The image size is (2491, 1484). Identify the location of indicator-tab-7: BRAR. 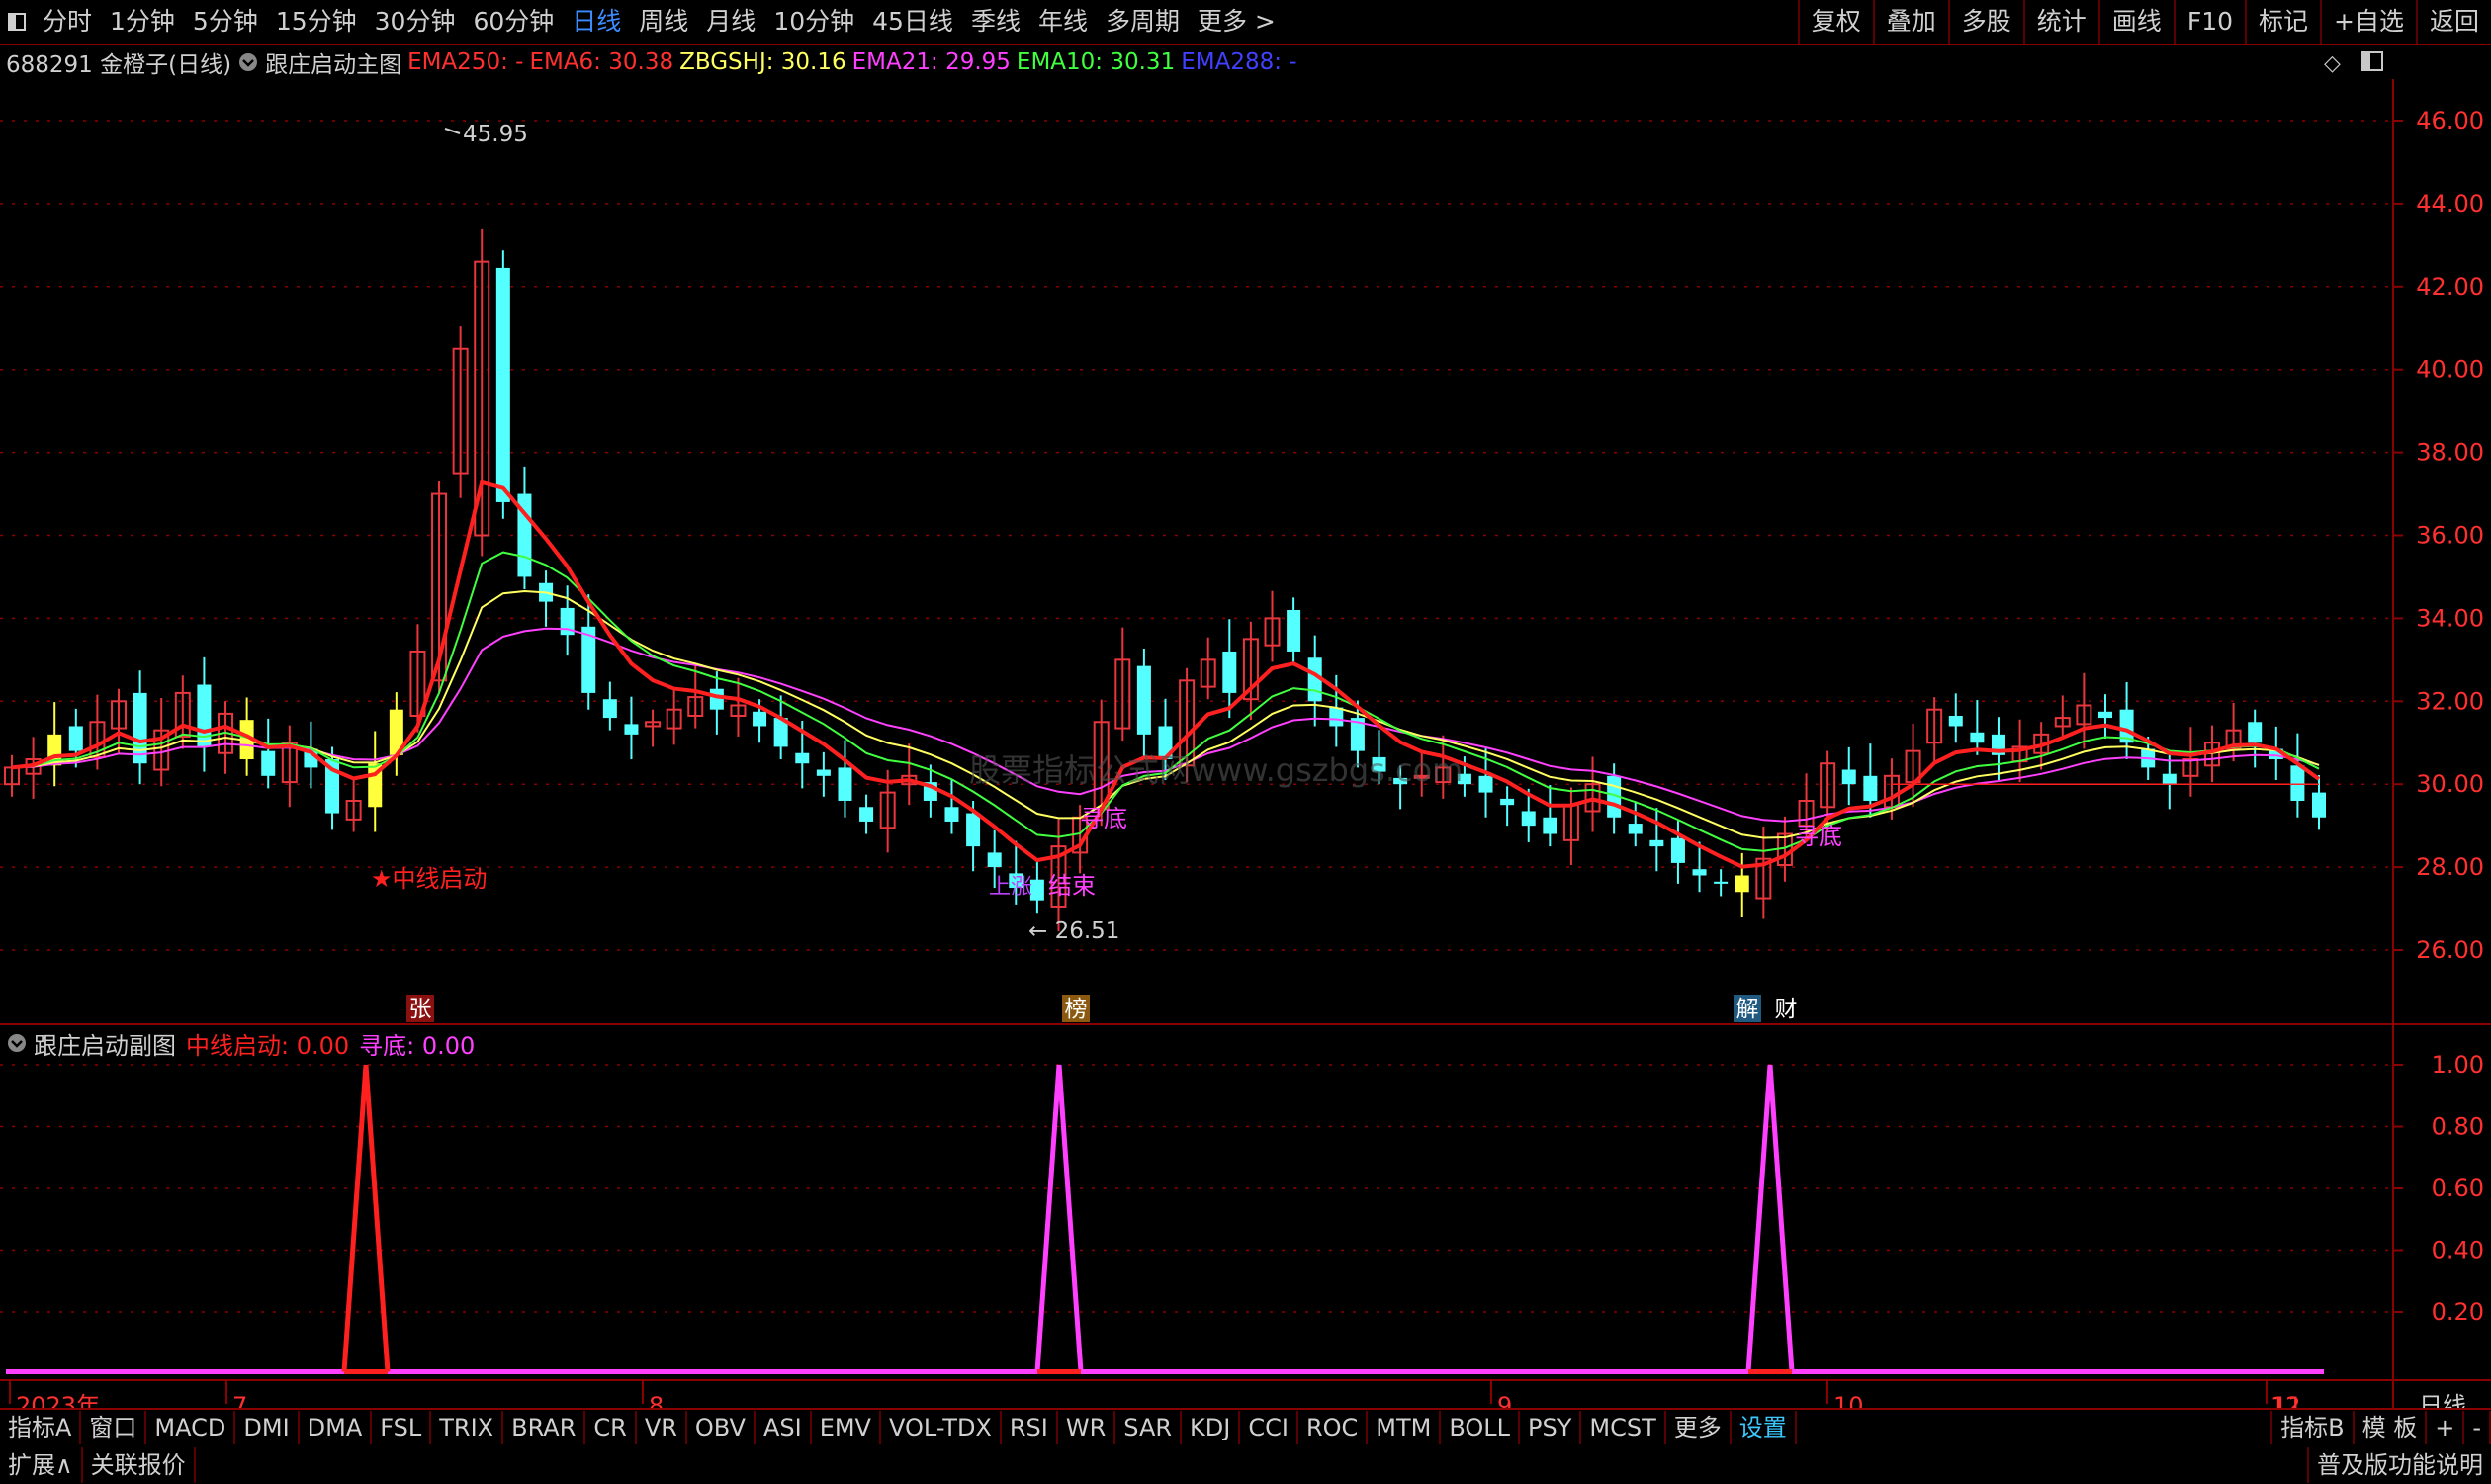
(544, 1427).